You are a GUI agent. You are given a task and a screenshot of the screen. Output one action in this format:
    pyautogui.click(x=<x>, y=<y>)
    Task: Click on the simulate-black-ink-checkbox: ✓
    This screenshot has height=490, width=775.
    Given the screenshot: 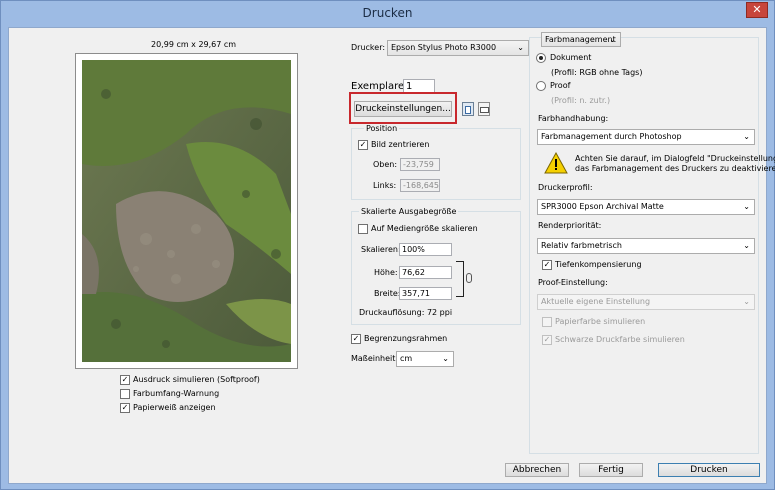 What is the action you would take?
    pyautogui.click(x=547, y=340)
    